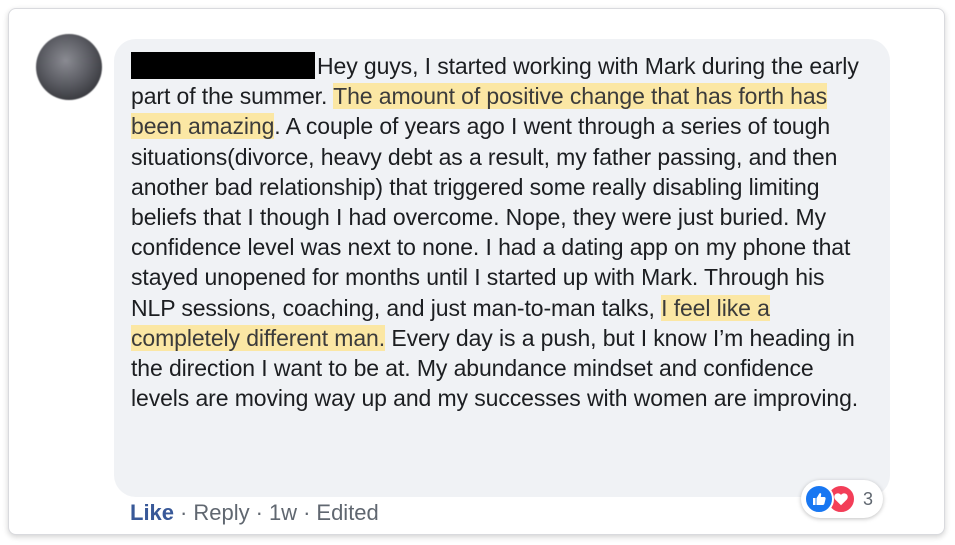  Describe the element at coordinates (254, 513) in the screenshot. I see `comment-actions: Like · Reply · 1w · Edited` at that location.